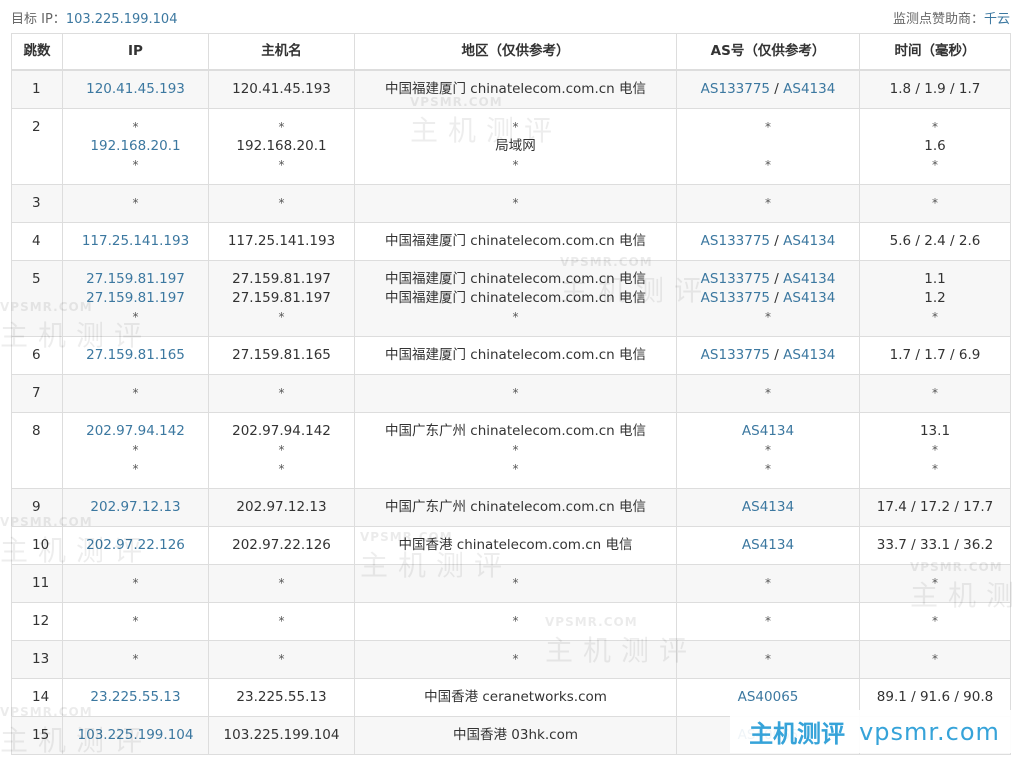 The width and height of the screenshot is (1019, 759). Describe the element at coordinates (935, 89) in the screenshot. I see `time-value: 1.8 / 1.9 / 1.7` at that location.